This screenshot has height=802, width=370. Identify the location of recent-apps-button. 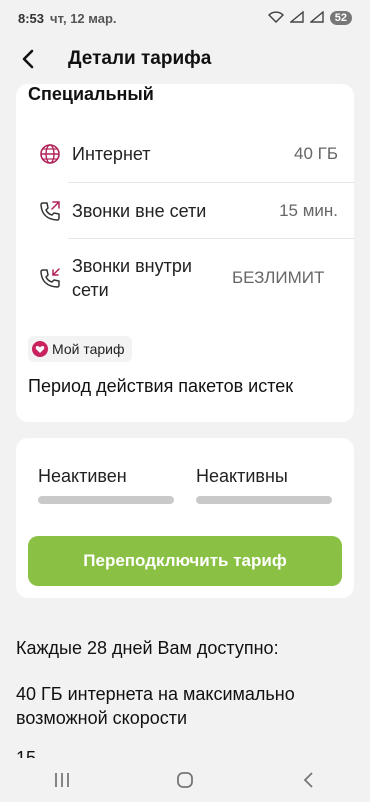
(62, 780).